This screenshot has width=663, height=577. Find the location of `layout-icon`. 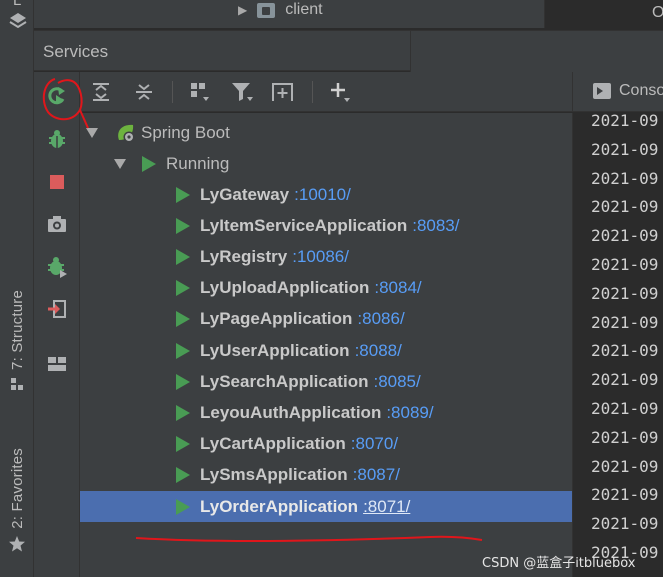

layout-icon is located at coordinates (57, 364).